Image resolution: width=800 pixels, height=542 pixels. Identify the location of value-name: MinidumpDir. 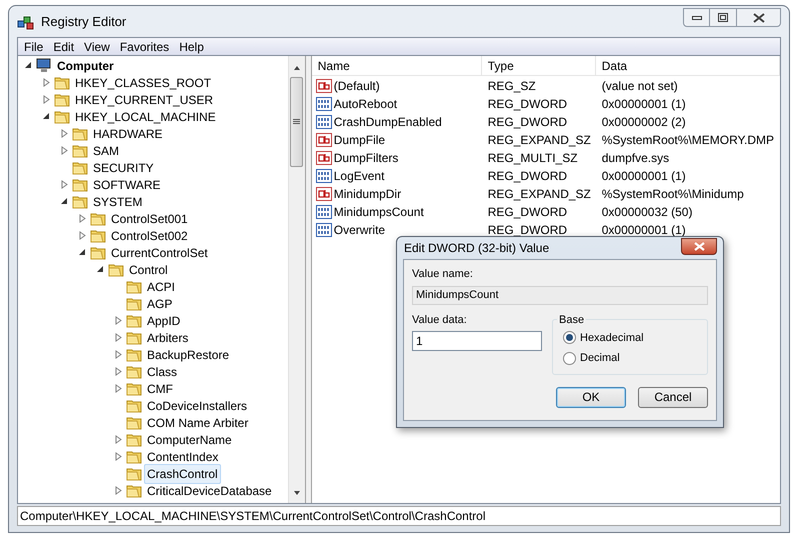
(368, 194).